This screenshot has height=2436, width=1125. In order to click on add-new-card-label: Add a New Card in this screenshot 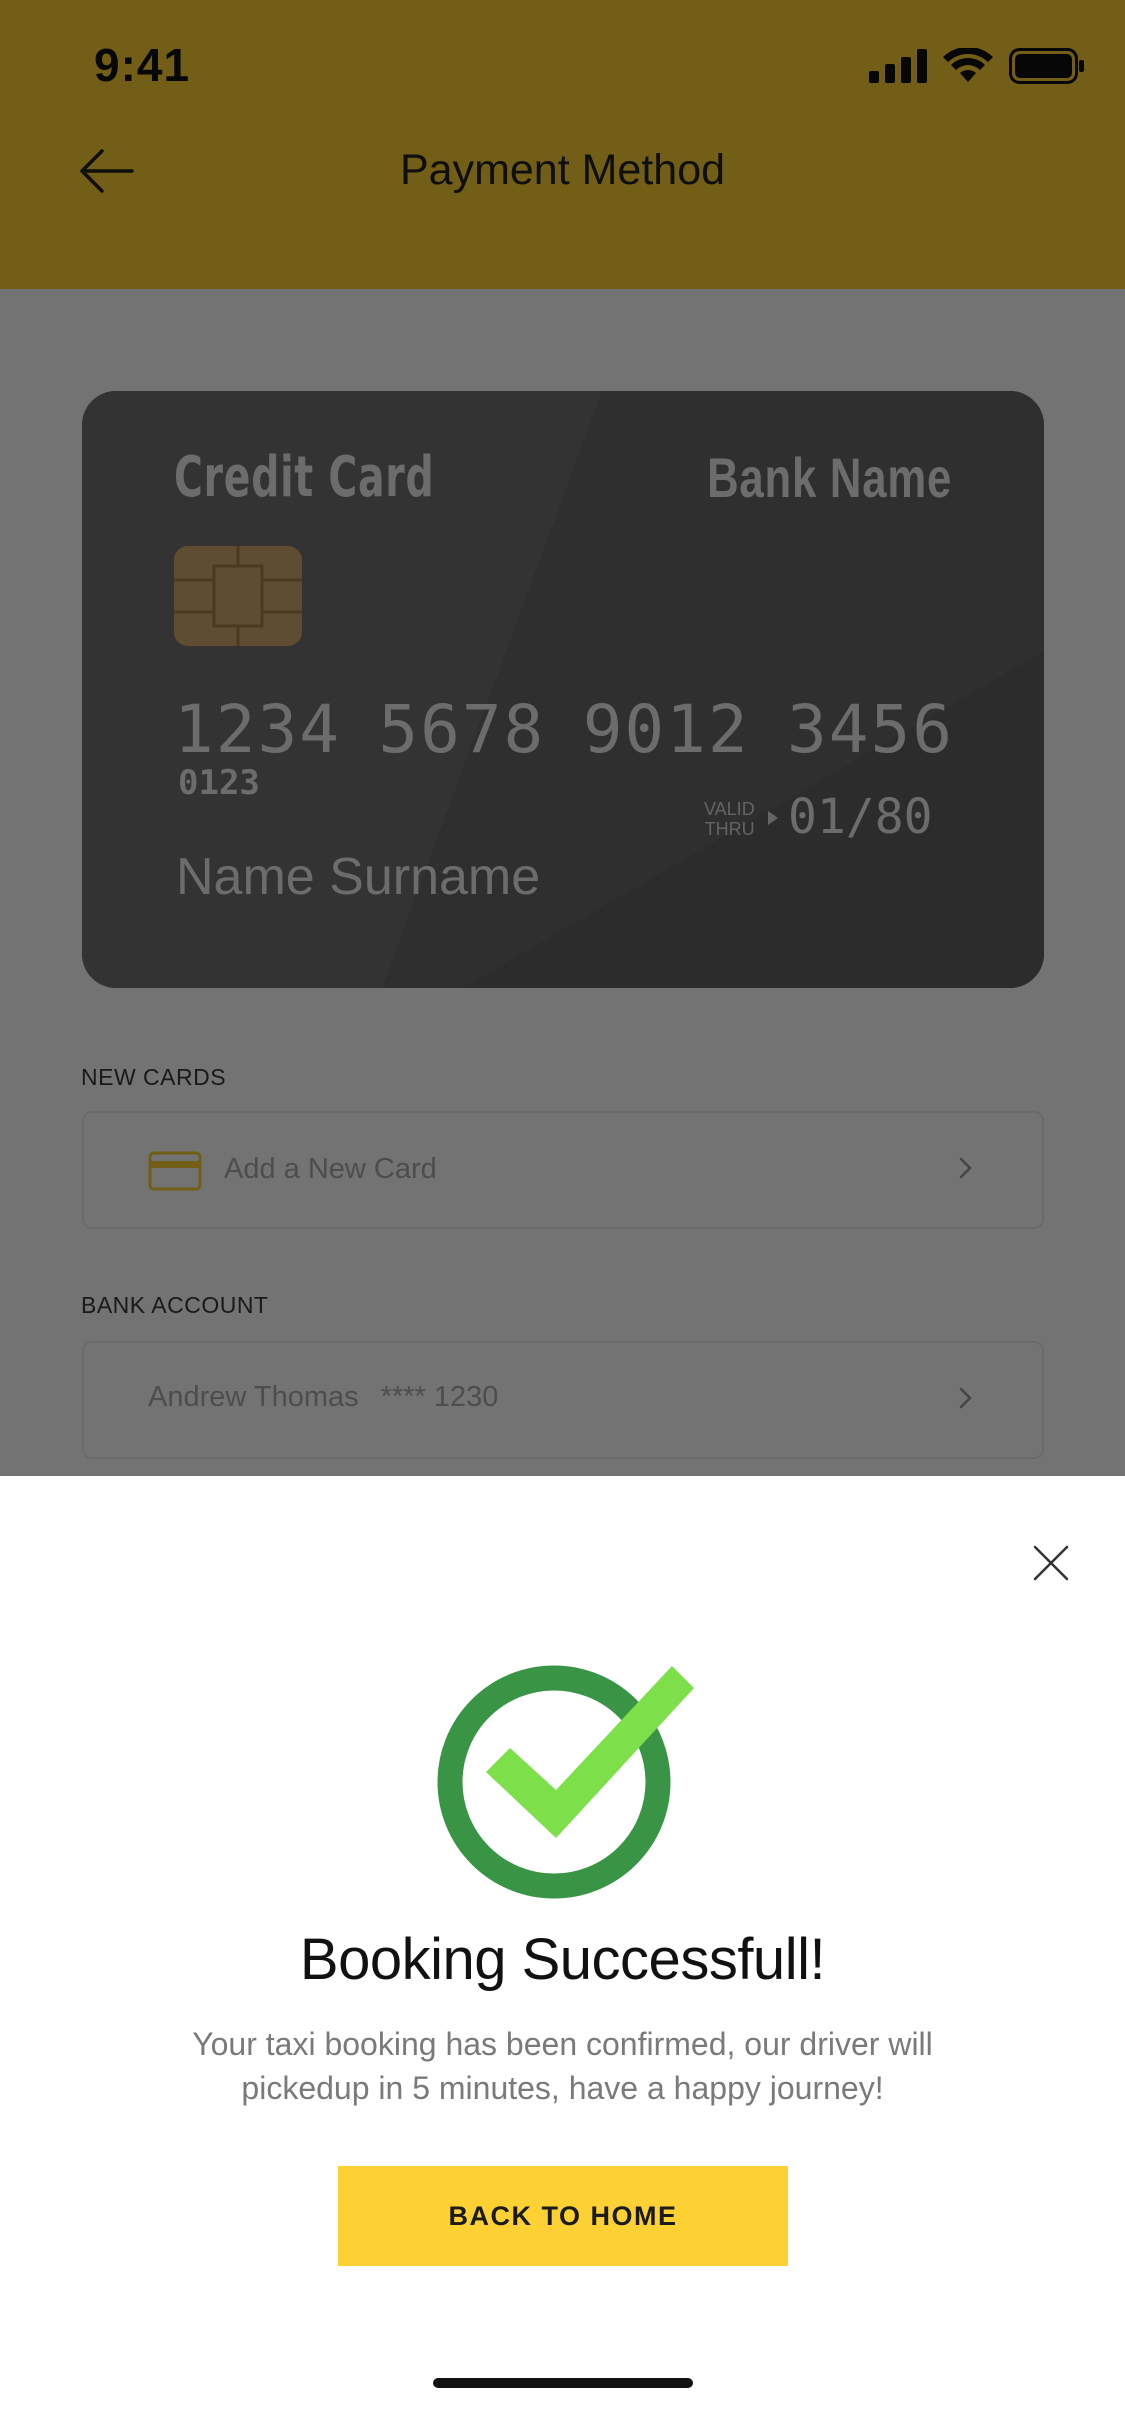, I will do `click(330, 1169)`.